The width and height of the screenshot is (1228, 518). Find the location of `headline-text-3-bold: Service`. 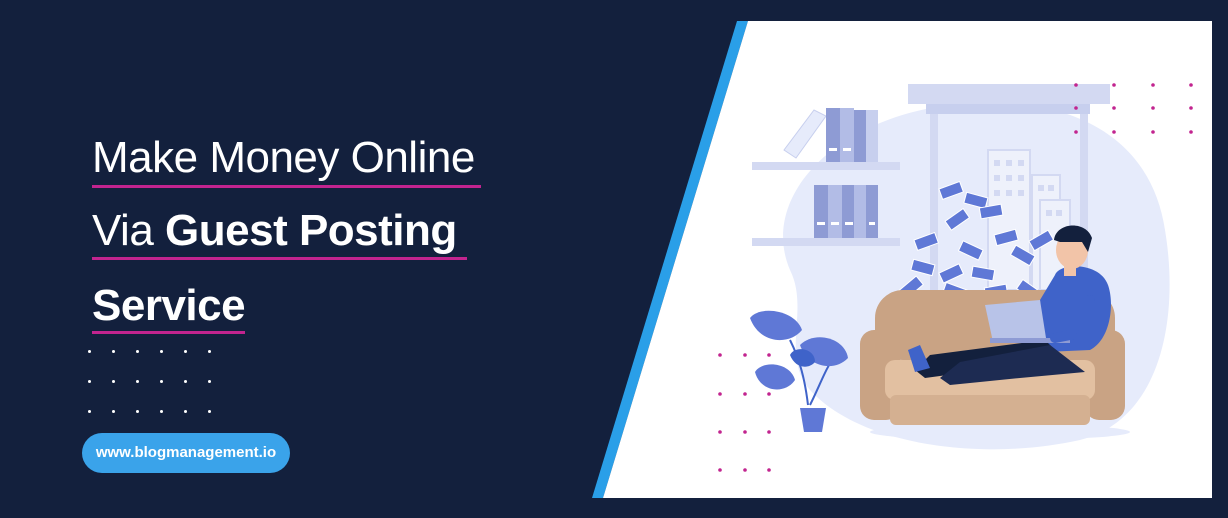

headline-text-3-bold: Service is located at coordinates (169, 305).